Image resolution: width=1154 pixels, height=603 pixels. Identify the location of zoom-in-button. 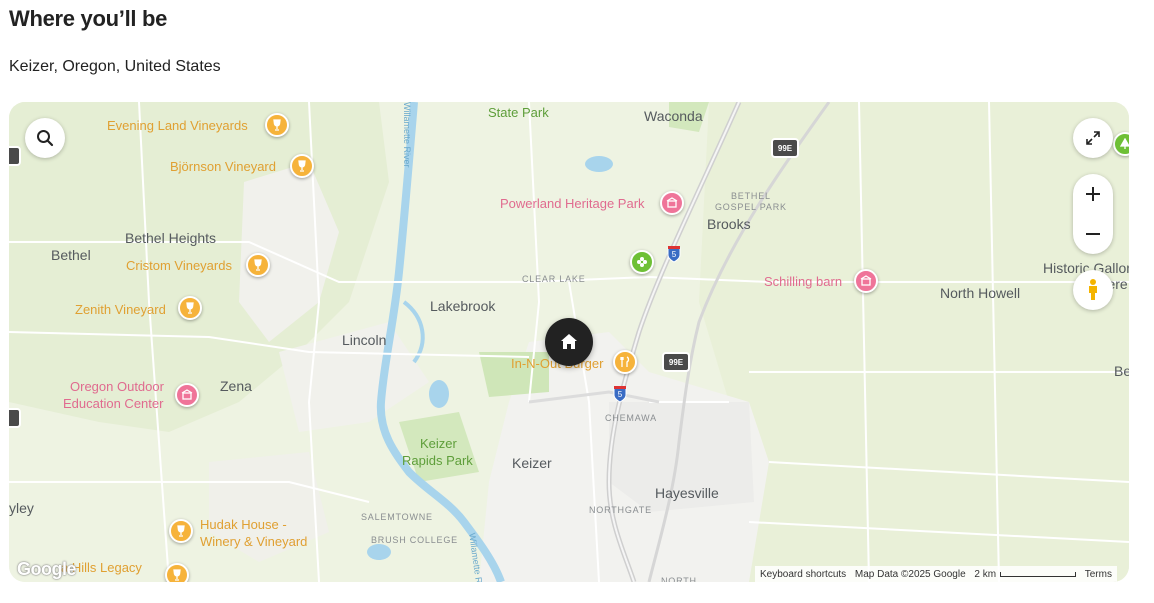
(1093, 194).